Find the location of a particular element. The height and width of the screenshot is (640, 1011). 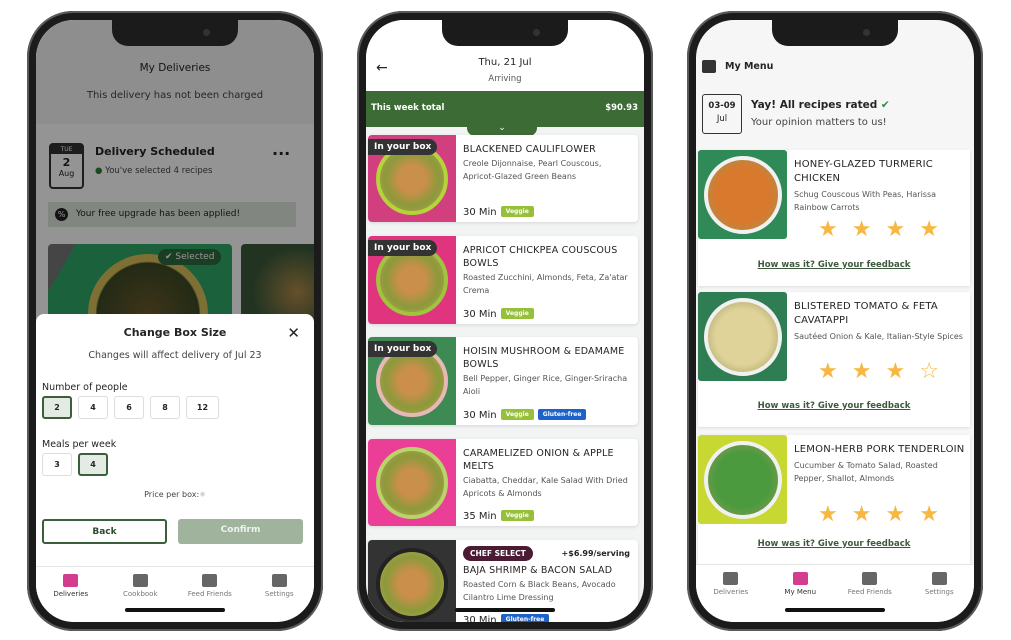

nav-label: Deliveries is located at coordinates (731, 592).